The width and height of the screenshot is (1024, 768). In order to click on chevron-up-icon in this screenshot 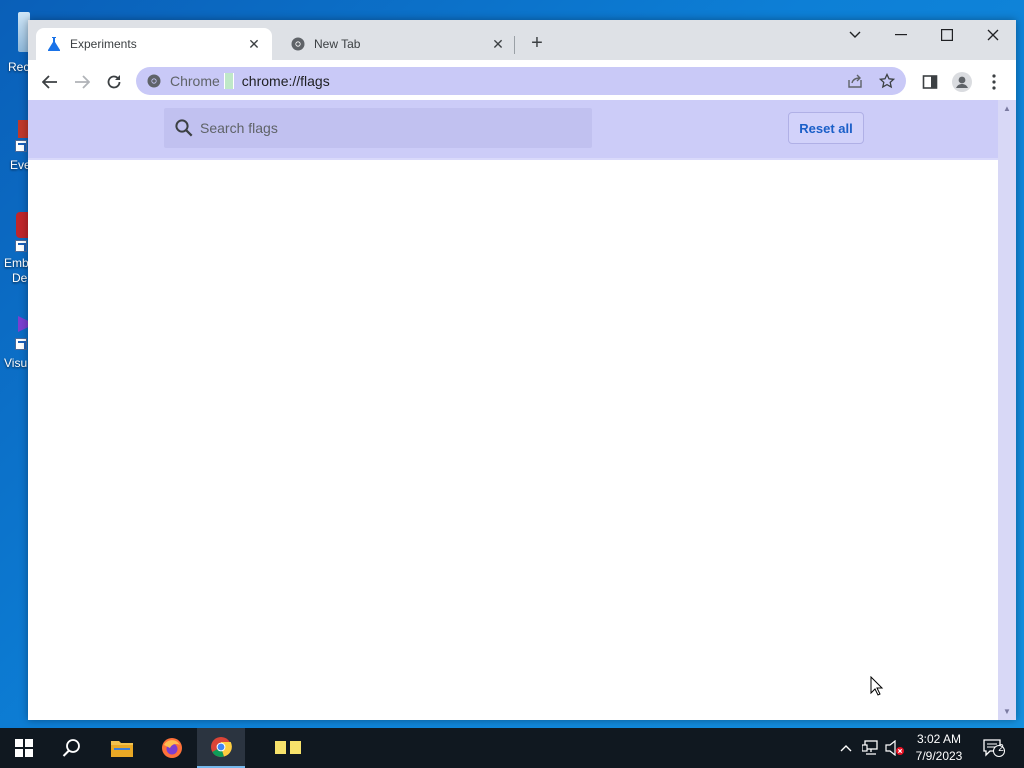, I will do `click(846, 748)`.